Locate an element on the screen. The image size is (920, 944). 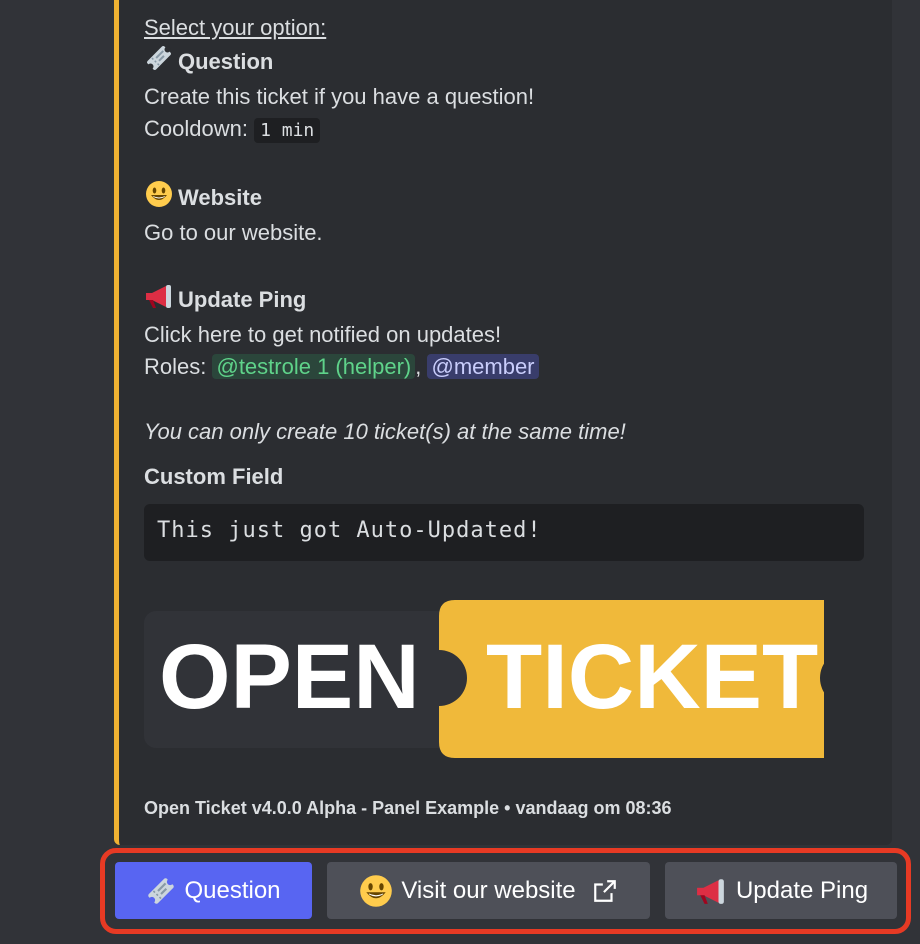
custom-field-value: This just got Auto-Updated! is located at coordinates (504, 532).